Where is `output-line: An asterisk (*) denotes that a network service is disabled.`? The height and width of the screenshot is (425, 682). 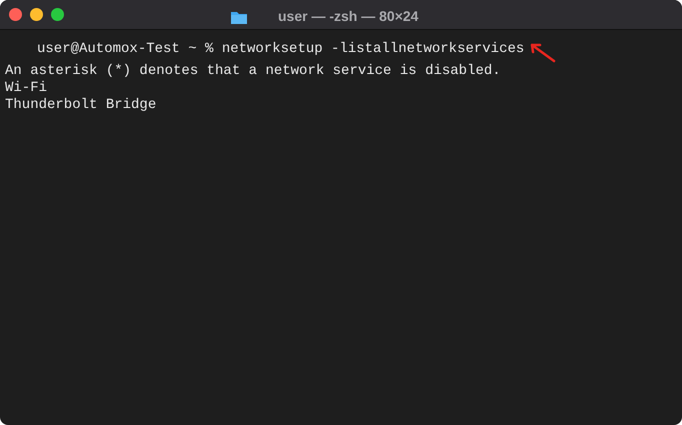
output-line: An asterisk (*) denotes that a network service is disabled. is located at coordinates (253, 71).